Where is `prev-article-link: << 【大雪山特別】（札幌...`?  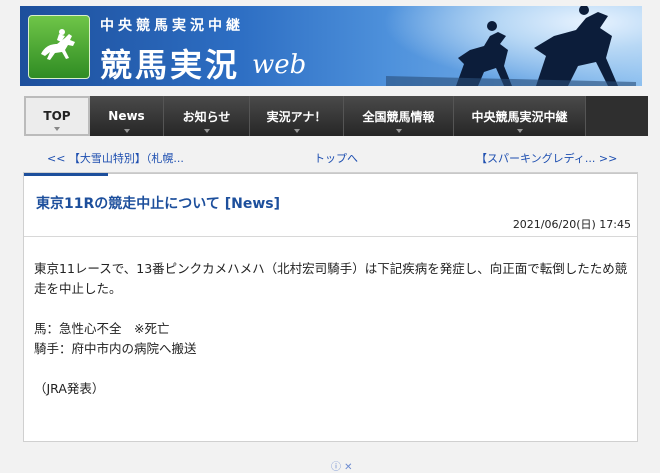 prev-article-link: << 【大雪山特別】（札幌... is located at coordinates (115, 158).